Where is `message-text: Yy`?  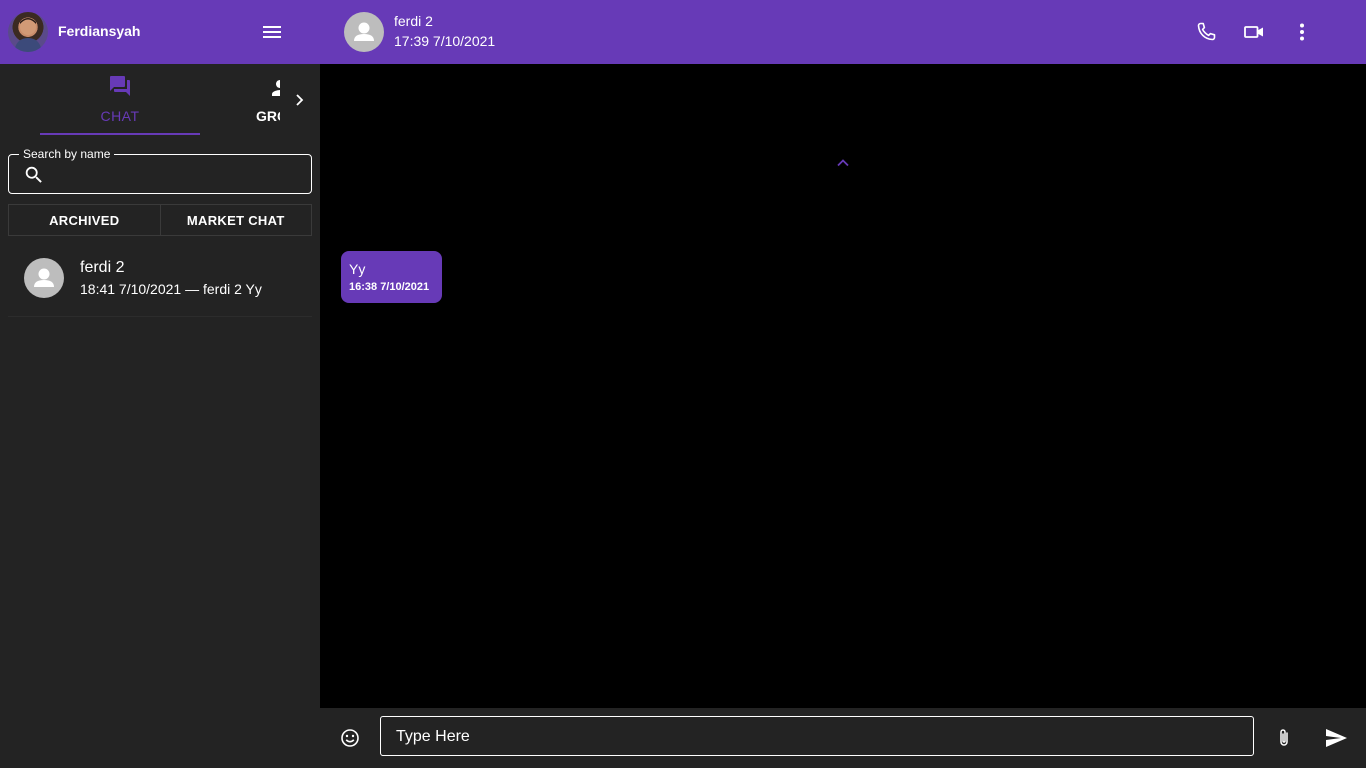 message-text: Yy is located at coordinates (357, 269).